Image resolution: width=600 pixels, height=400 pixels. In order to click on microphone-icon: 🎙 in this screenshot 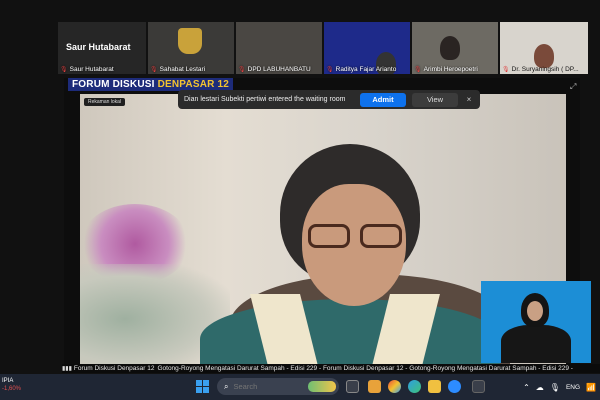, I will do `click(555, 387)`.